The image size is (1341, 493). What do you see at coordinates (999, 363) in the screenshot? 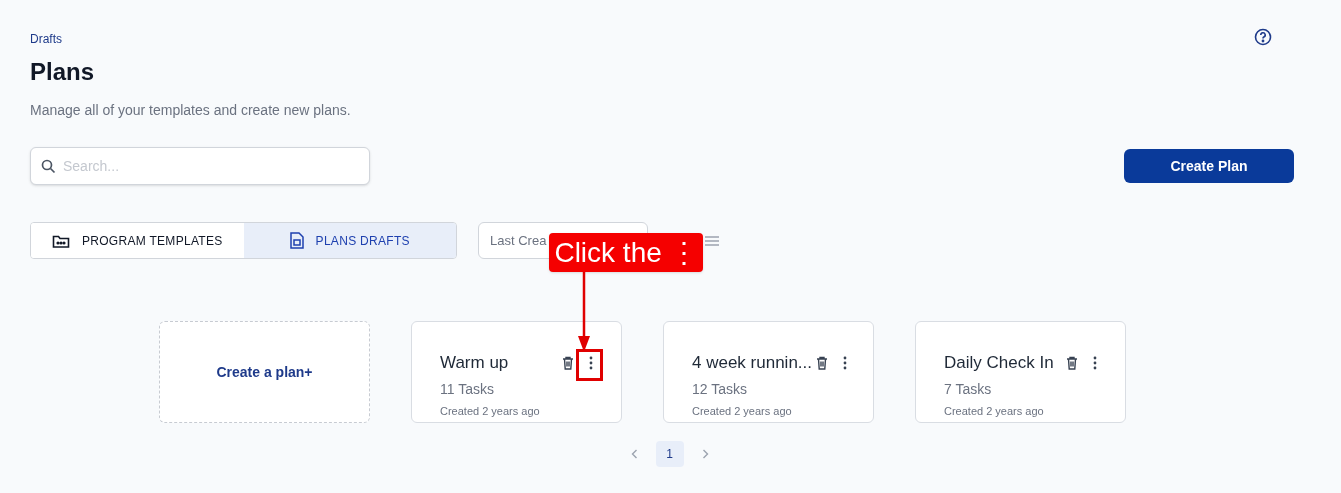
I see `plan-name: Daily Check In` at bounding box center [999, 363].